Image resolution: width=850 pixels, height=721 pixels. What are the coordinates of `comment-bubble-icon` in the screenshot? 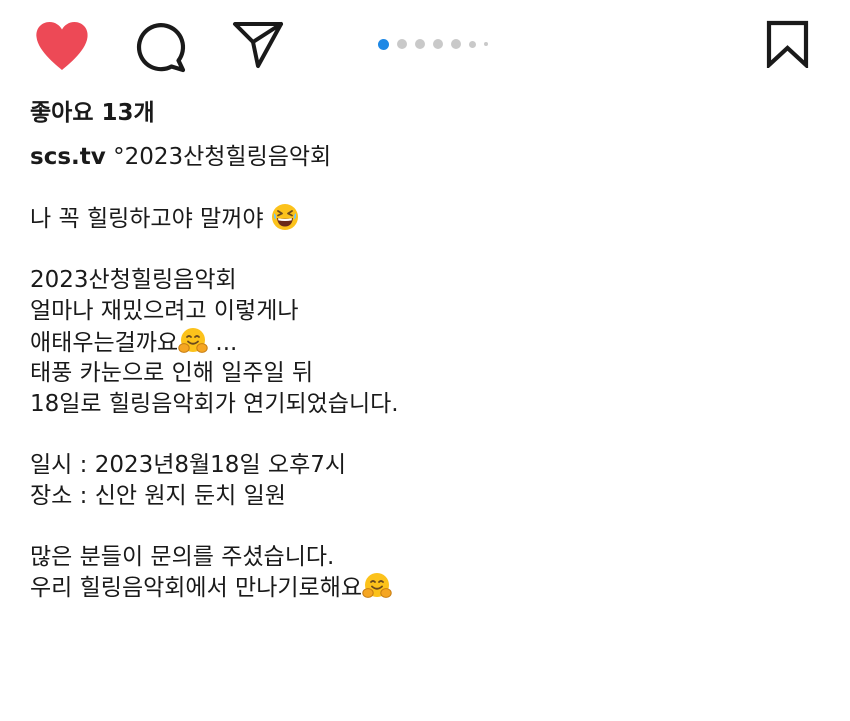 It's located at (161, 48).